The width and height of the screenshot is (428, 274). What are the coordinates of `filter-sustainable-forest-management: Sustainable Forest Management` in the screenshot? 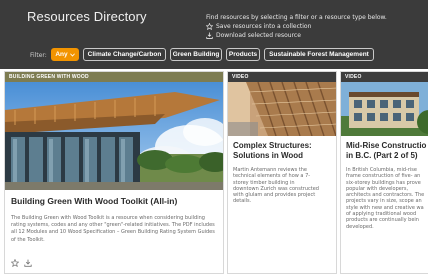 It's located at (319, 54).